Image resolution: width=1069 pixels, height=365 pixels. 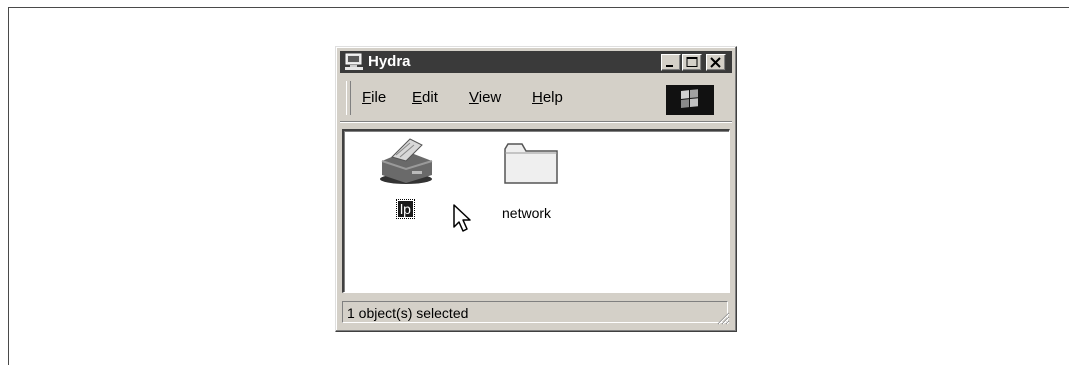 What do you see at coordinates (8, 186) in the screenshot?
I see `figure-border-left` at bounding box center [8, 186].